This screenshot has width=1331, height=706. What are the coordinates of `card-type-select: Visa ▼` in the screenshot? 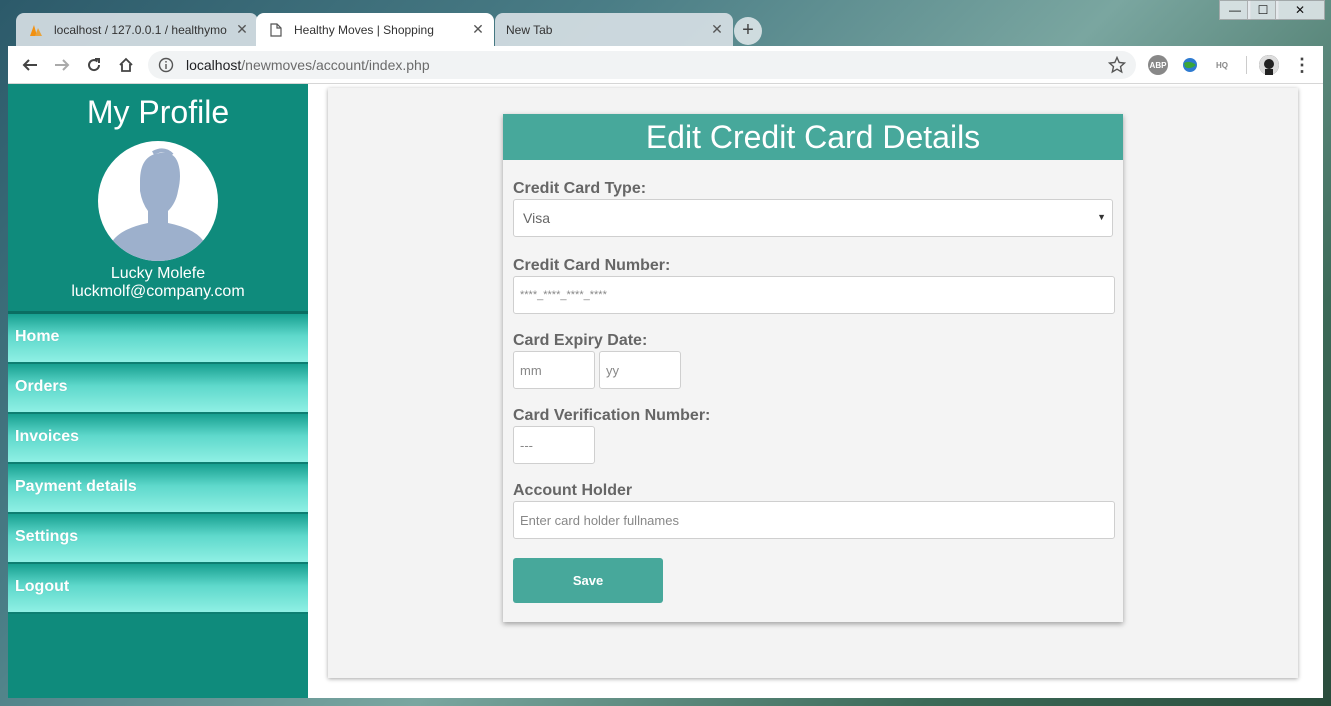 It's located at (813, 218).